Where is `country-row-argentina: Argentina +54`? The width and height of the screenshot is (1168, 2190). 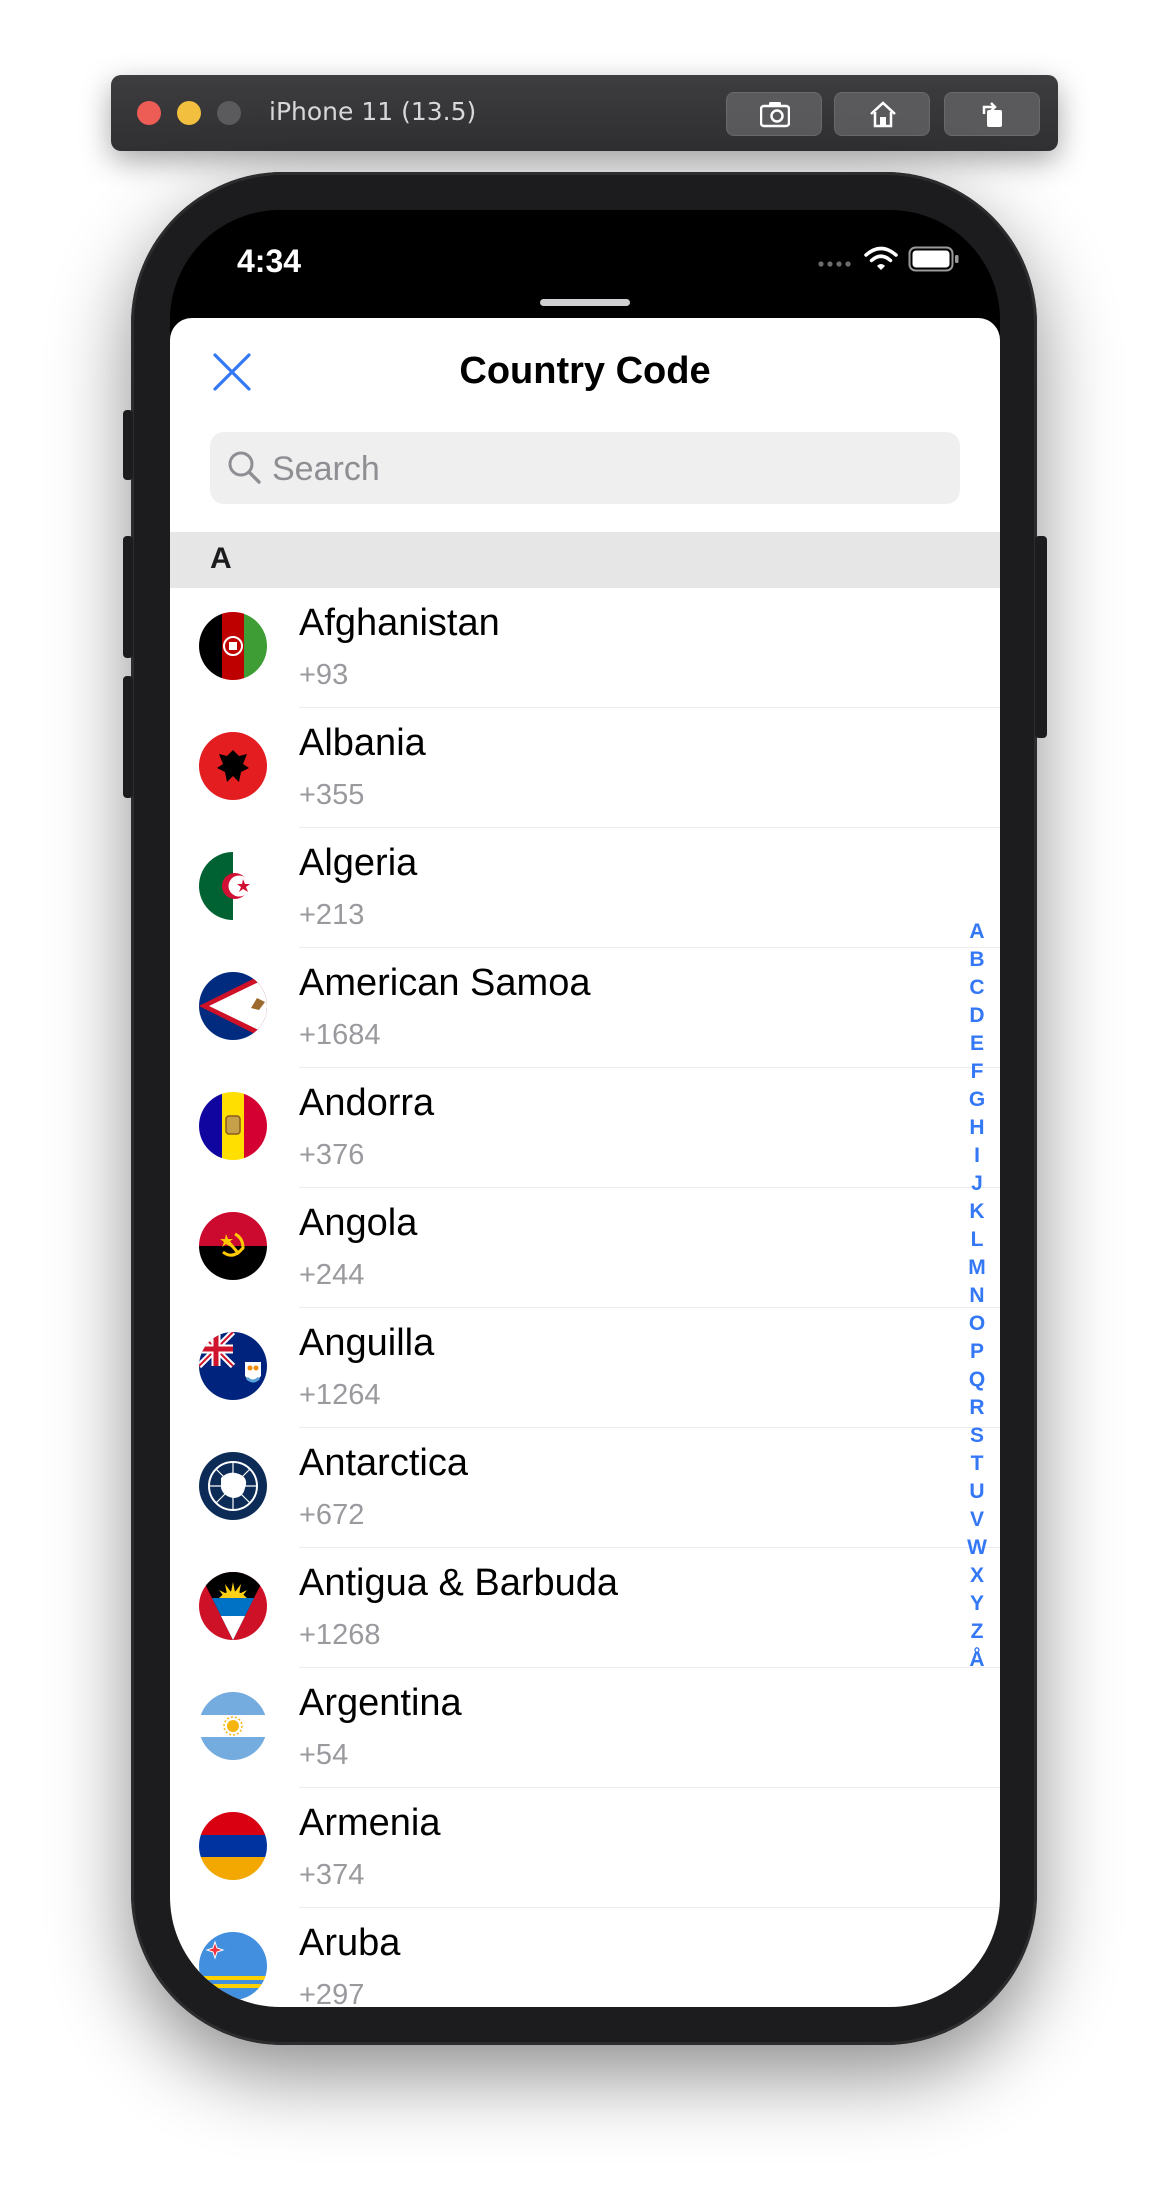 country-row-argentina: Argentina +54 is located at coordinates (585, 1728).